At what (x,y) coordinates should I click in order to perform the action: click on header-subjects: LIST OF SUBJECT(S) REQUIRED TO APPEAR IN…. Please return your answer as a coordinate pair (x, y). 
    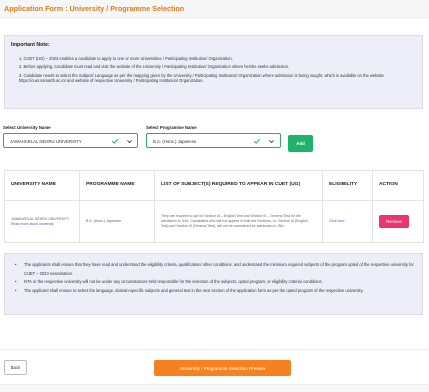
    Looking at the image, I should click on (238, 185).